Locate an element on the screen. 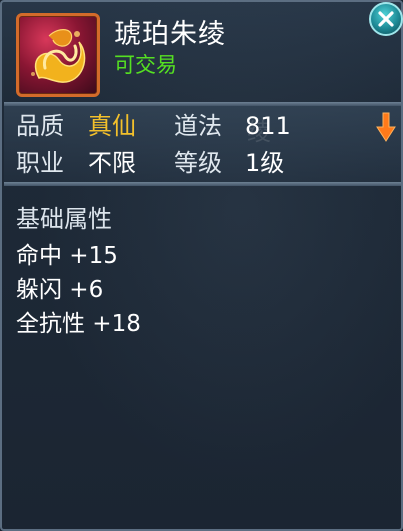 The width and height of the screenshot is (403, 531). attributes-title: 基础属性 is located at coordinates (64, 219).